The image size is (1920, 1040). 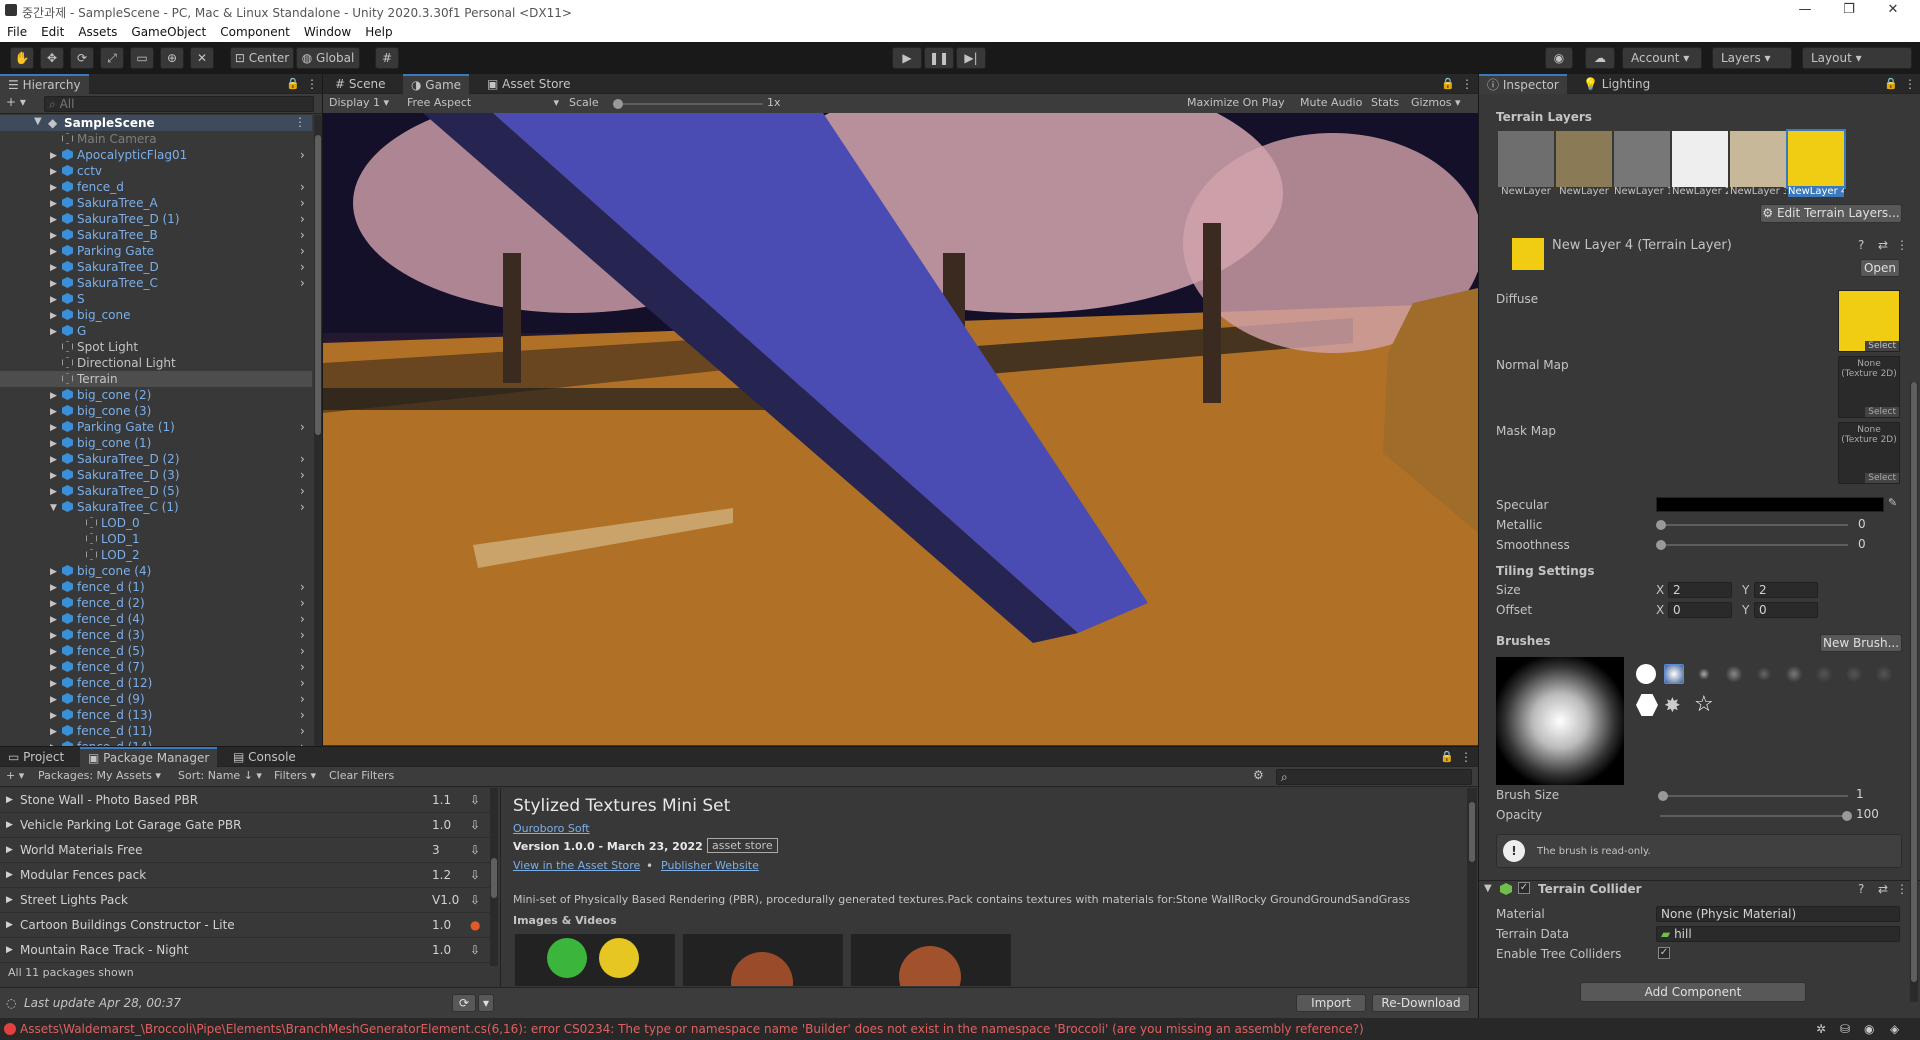 What do you see at coordinates (156, 715) in the screenshot?
I see `hierarchy-item: ▶ fence_d (13) ›` at bounding box center [156, 715].